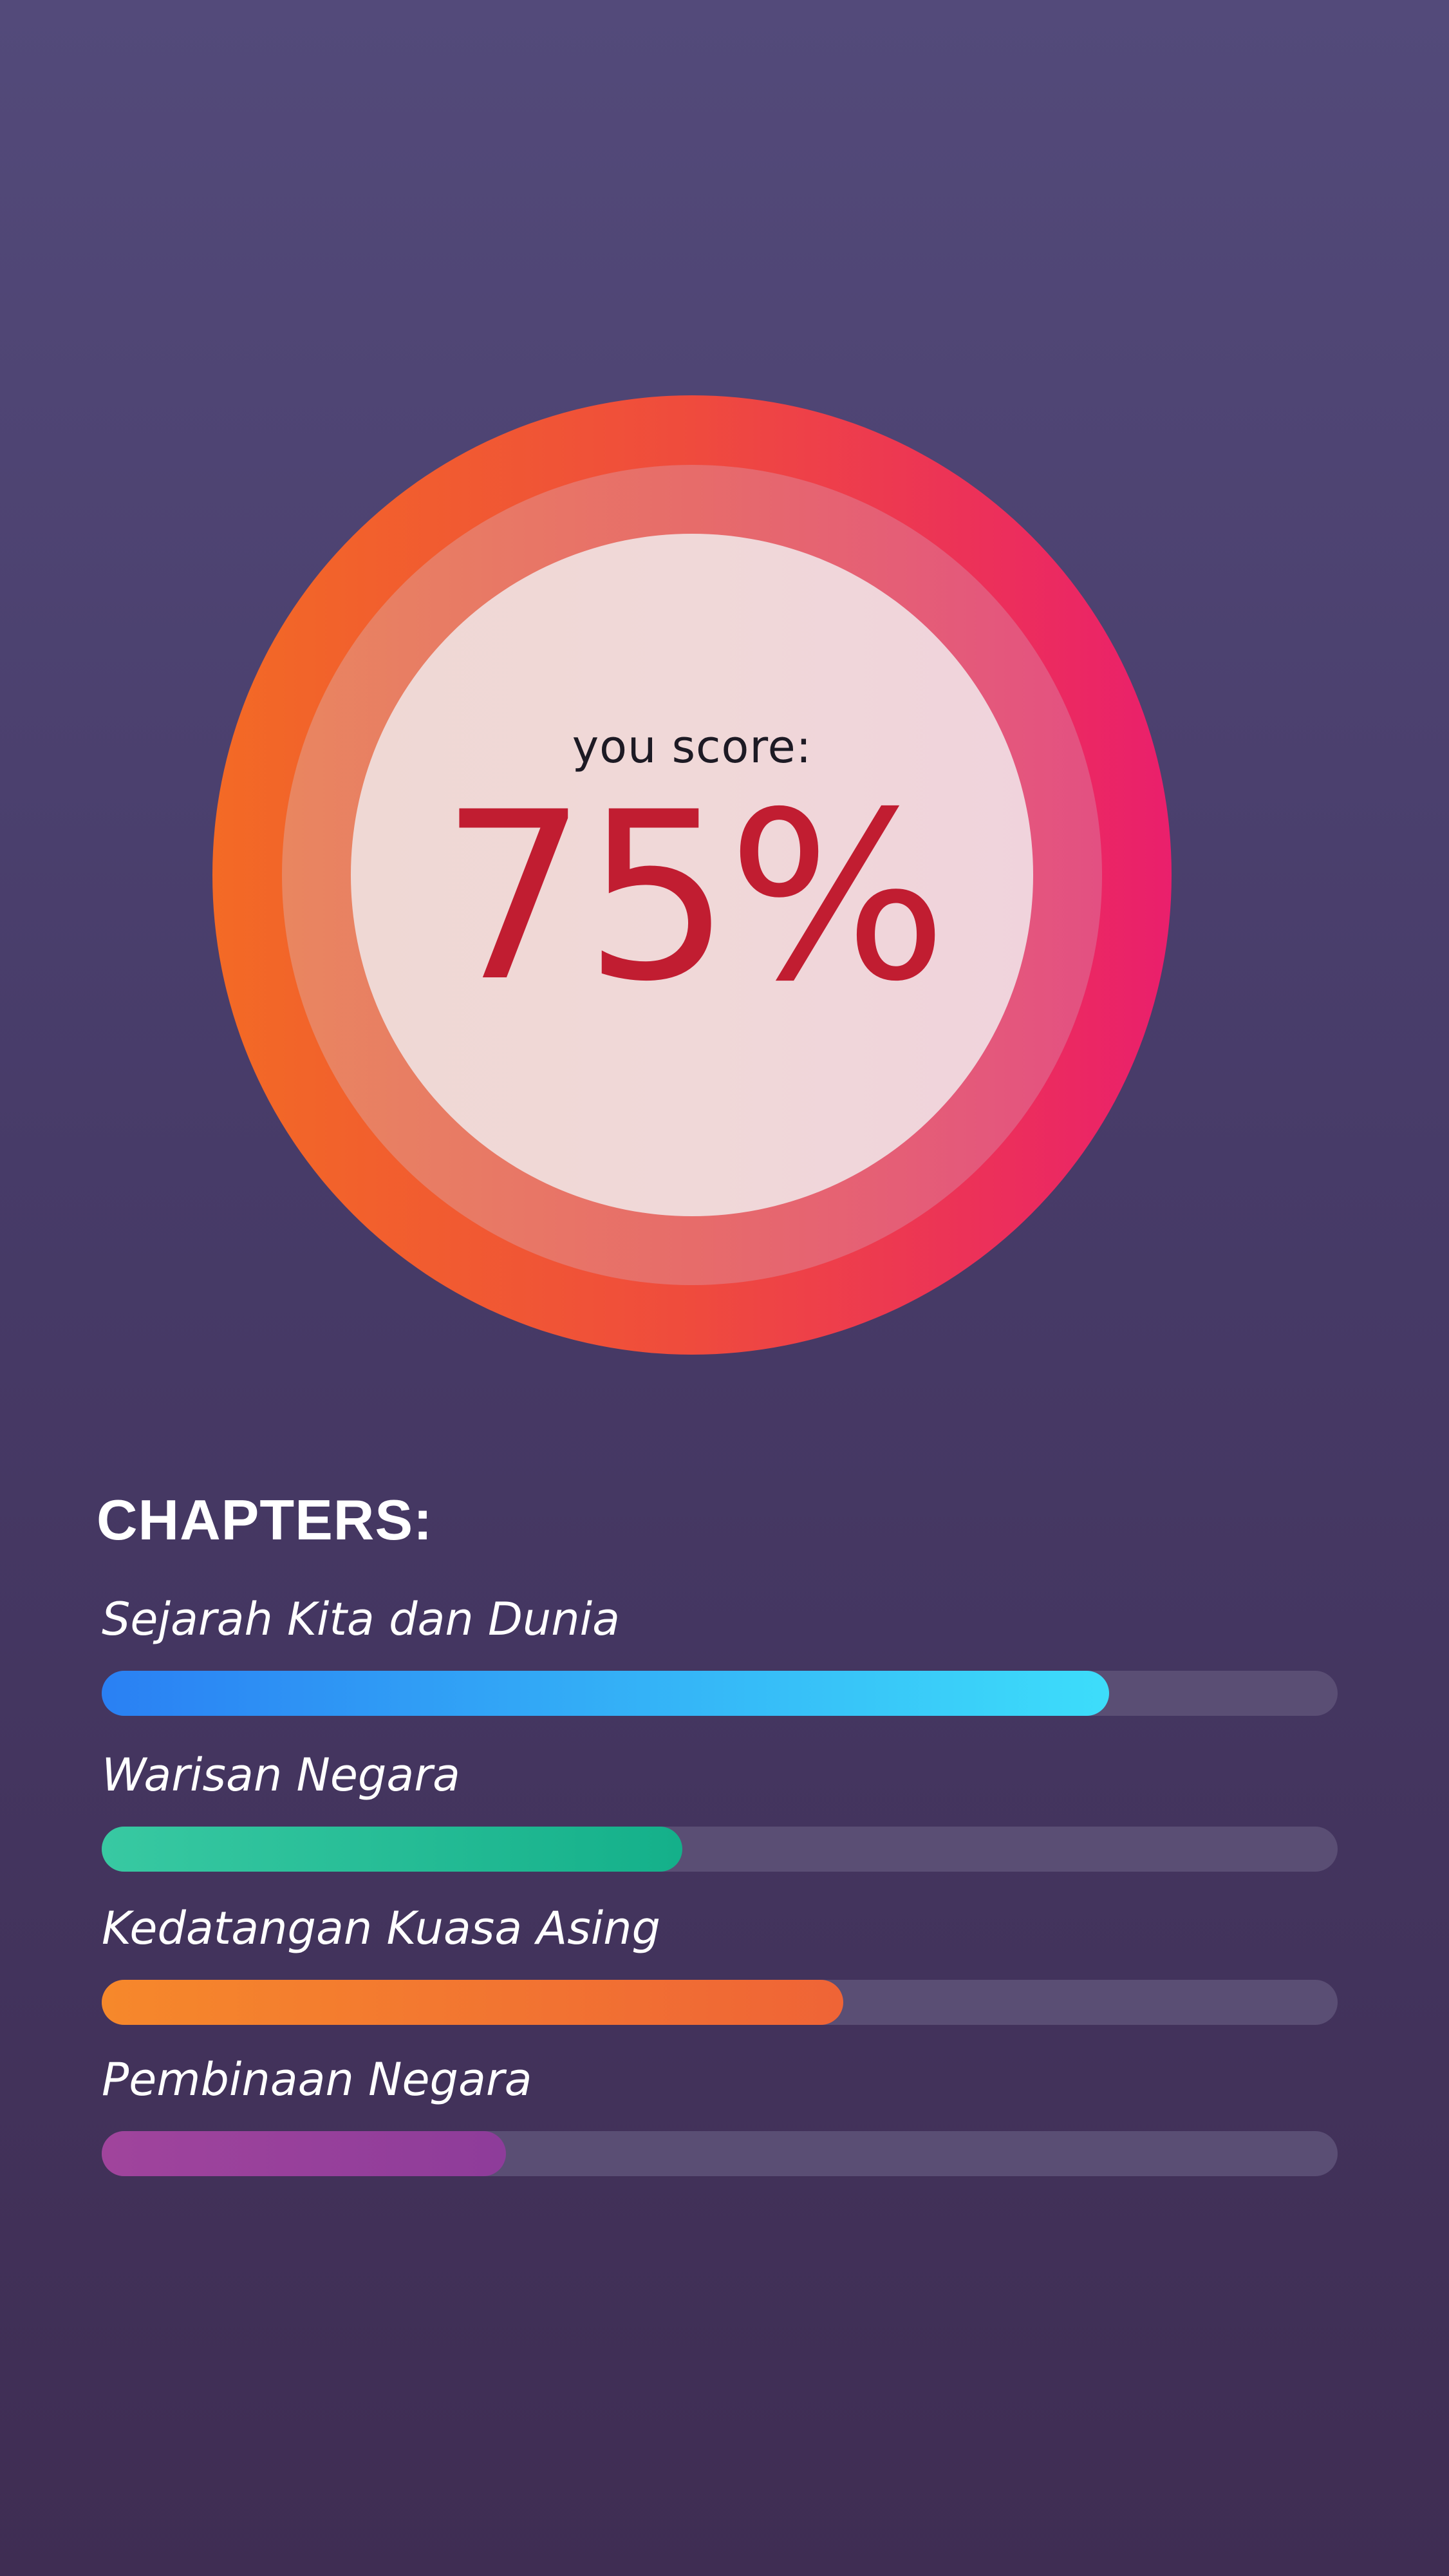  What do you see at coordinates (694, 897) in the screenshot?
I see `score-value: 75%` at bounding box center [694, 897].